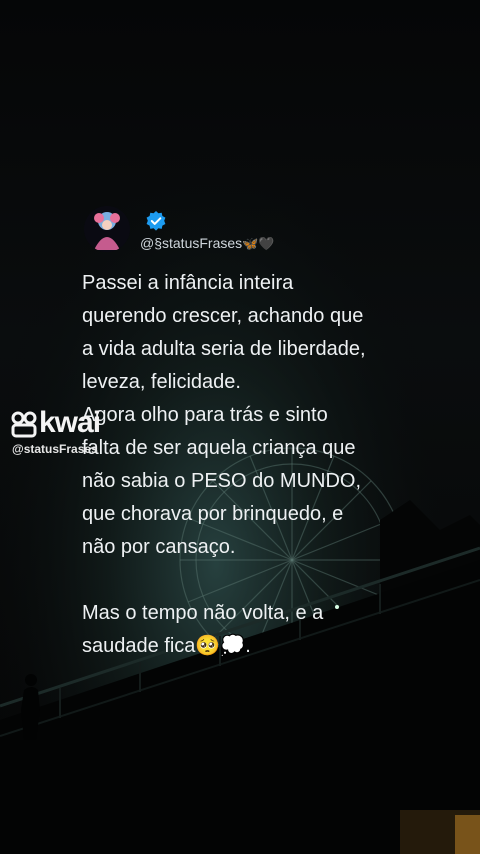 This screenshot has width=480, height=854. I want to click on post-closing-line: Mas o tempo não volta, e a, so click(203, 613).